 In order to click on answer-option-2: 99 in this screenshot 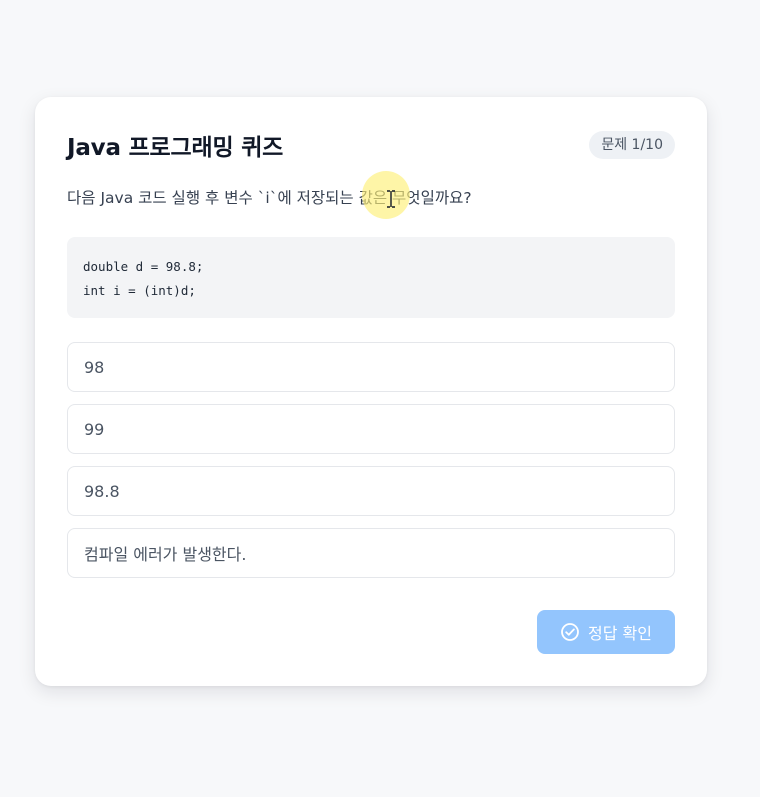, I will do `click(371, 429)`.